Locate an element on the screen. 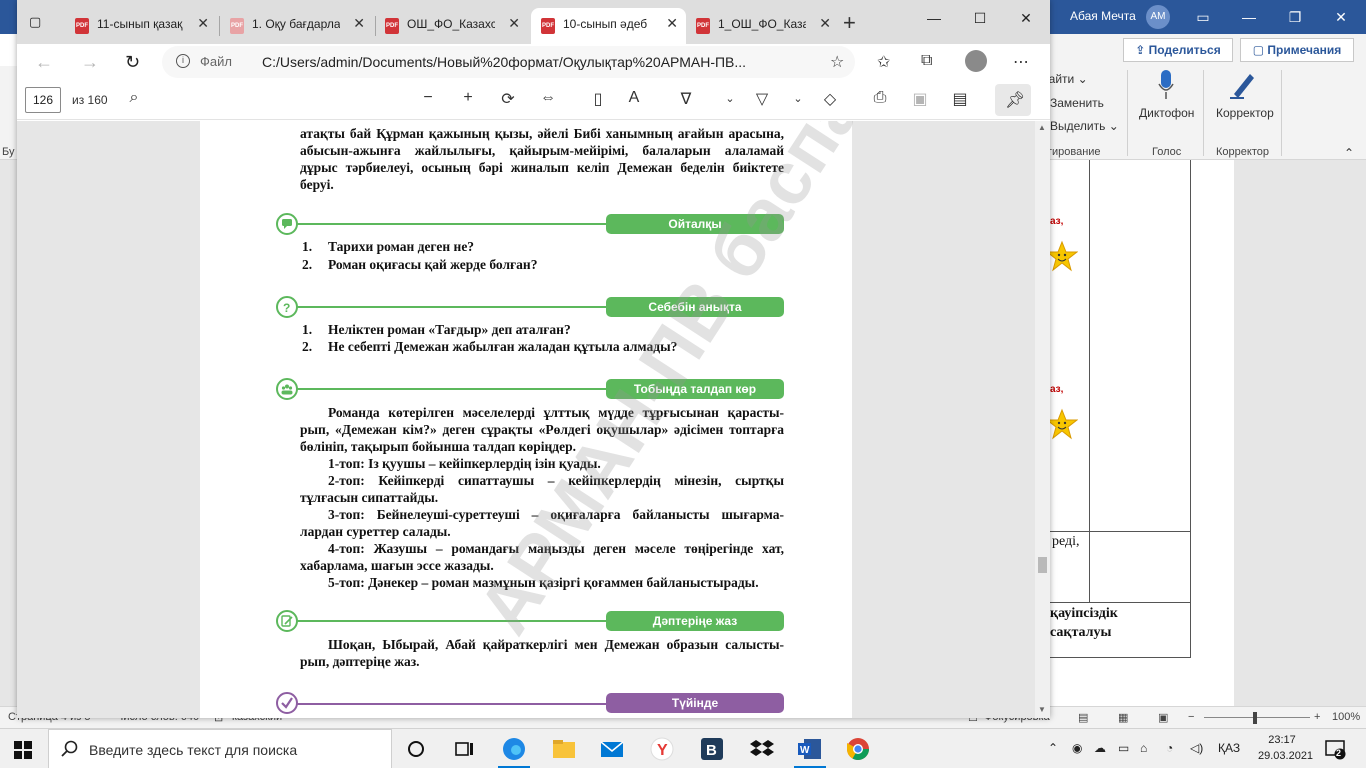 The width and height of the screenshot is (1366, 768). print-layout-icon: ▦ is located at coordinates (1123, 717).